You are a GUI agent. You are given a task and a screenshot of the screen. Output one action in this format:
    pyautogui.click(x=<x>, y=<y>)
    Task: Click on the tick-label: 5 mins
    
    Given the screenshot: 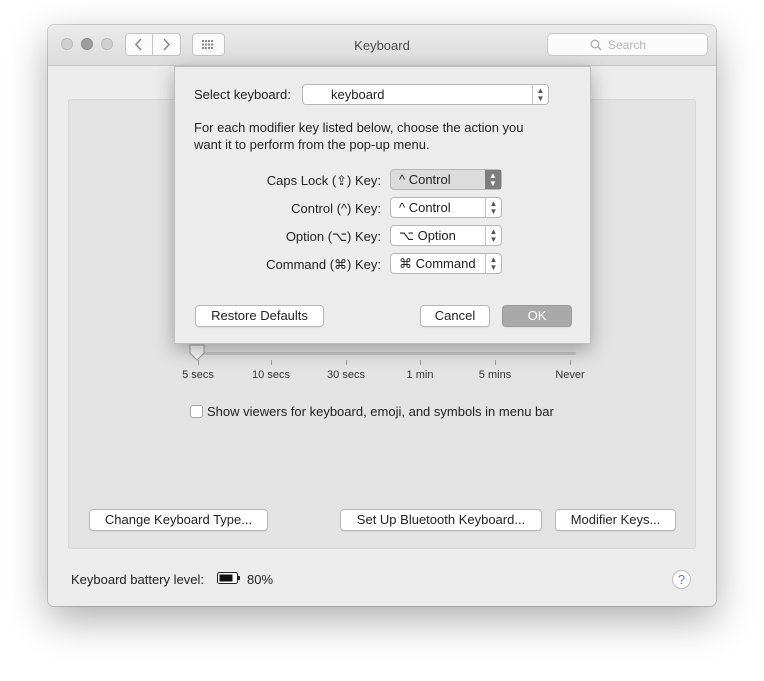 What is the action you would take?
    pyautogui.click(x=495, y=375)
    